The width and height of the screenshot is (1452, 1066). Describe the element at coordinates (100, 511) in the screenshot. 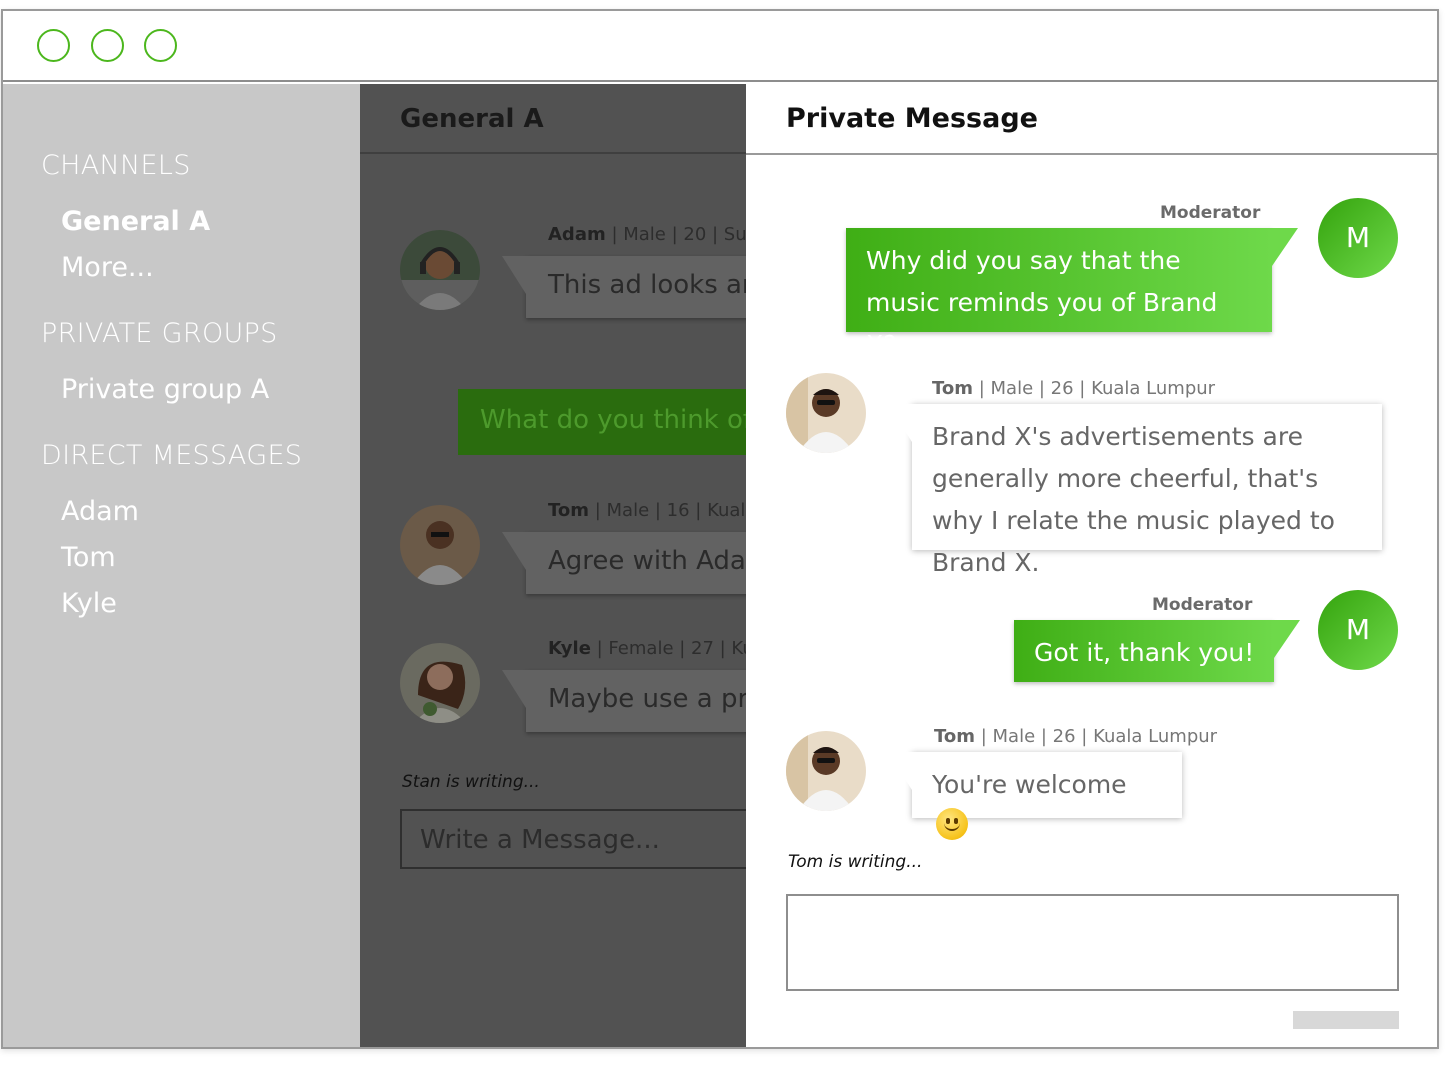

I see `sidebar-item-adam: Adam` at that location.